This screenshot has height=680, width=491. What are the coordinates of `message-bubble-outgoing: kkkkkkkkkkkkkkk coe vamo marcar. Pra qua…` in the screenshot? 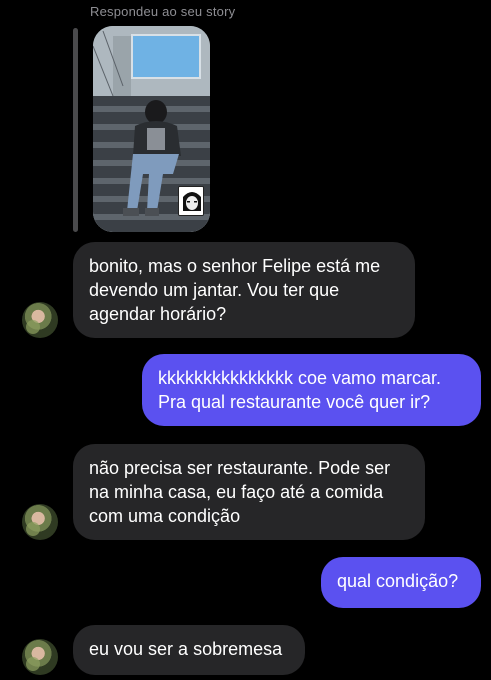 It's located at (311, 390).